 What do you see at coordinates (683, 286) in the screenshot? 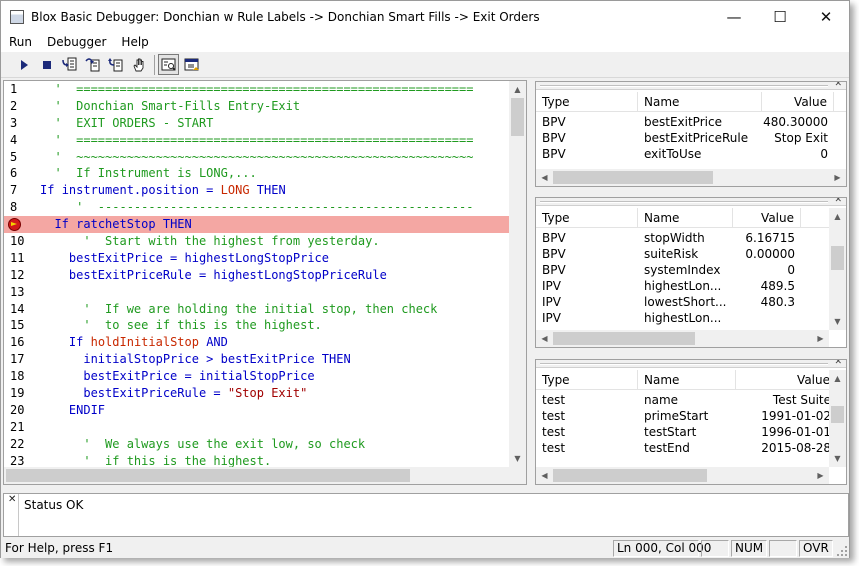
I see `variable-row: IPV highestLon... 489.5` at bounding box center [683, 286].